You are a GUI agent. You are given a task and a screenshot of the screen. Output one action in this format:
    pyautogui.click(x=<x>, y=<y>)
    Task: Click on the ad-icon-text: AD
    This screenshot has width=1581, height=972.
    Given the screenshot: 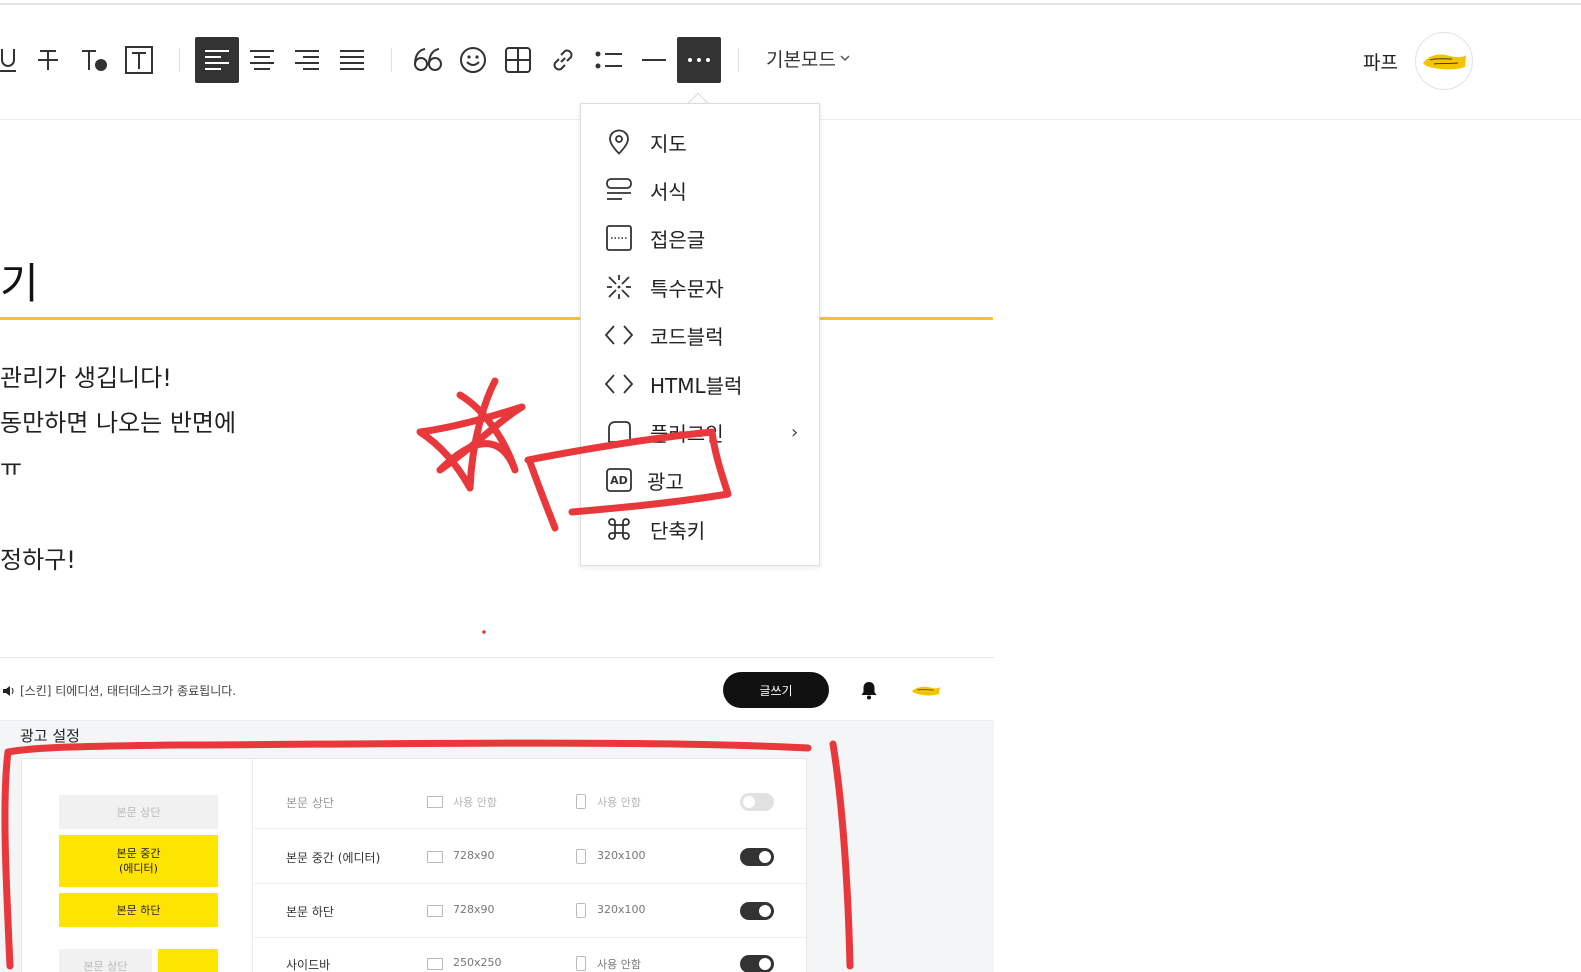 What is the action you would take?
    pyautogui.click(x=619, y=480)
    